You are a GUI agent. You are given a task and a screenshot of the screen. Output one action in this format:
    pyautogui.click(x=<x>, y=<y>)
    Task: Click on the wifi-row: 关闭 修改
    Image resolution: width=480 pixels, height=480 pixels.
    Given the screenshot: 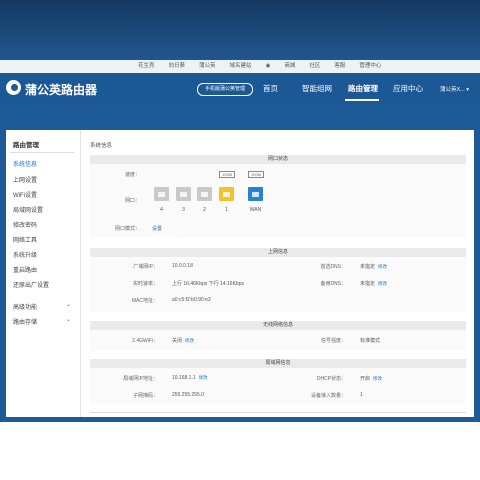 What is the action you would take?
    pyautogui.click(x=183, y=340)
    